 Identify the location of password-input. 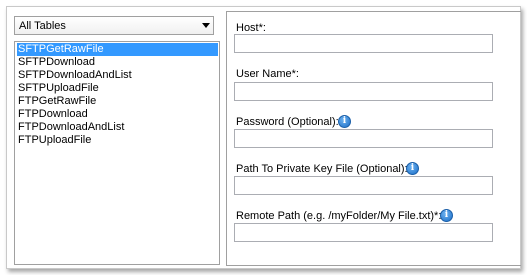
(363, 138).